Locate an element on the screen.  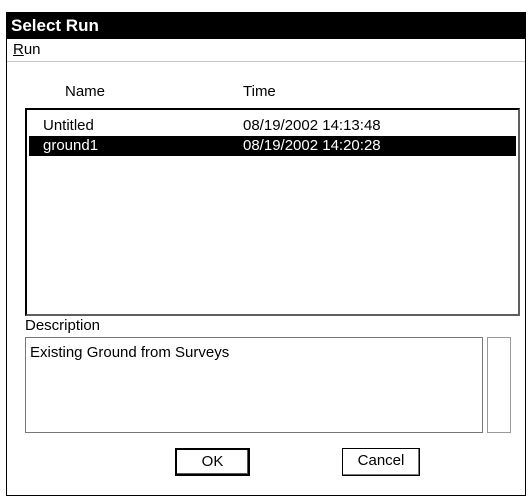
run-name: Untitled is located at coordinates (68, 125).